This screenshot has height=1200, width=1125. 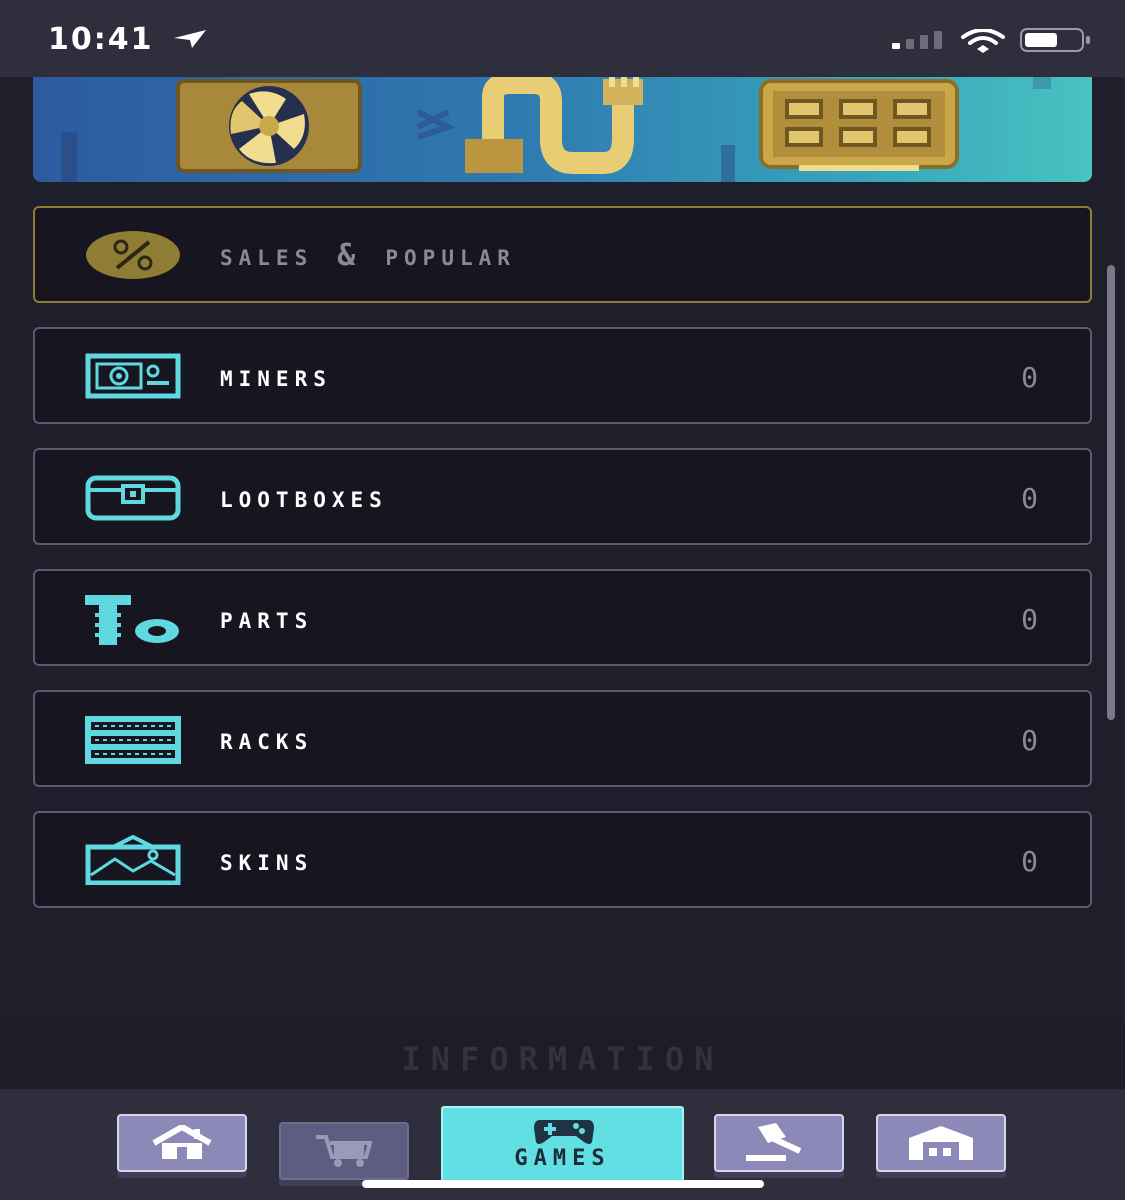 What do you see at coordinates (276, 376) in the screenshot?
I see `category-label: Miners` at bounding box center [276, 376].